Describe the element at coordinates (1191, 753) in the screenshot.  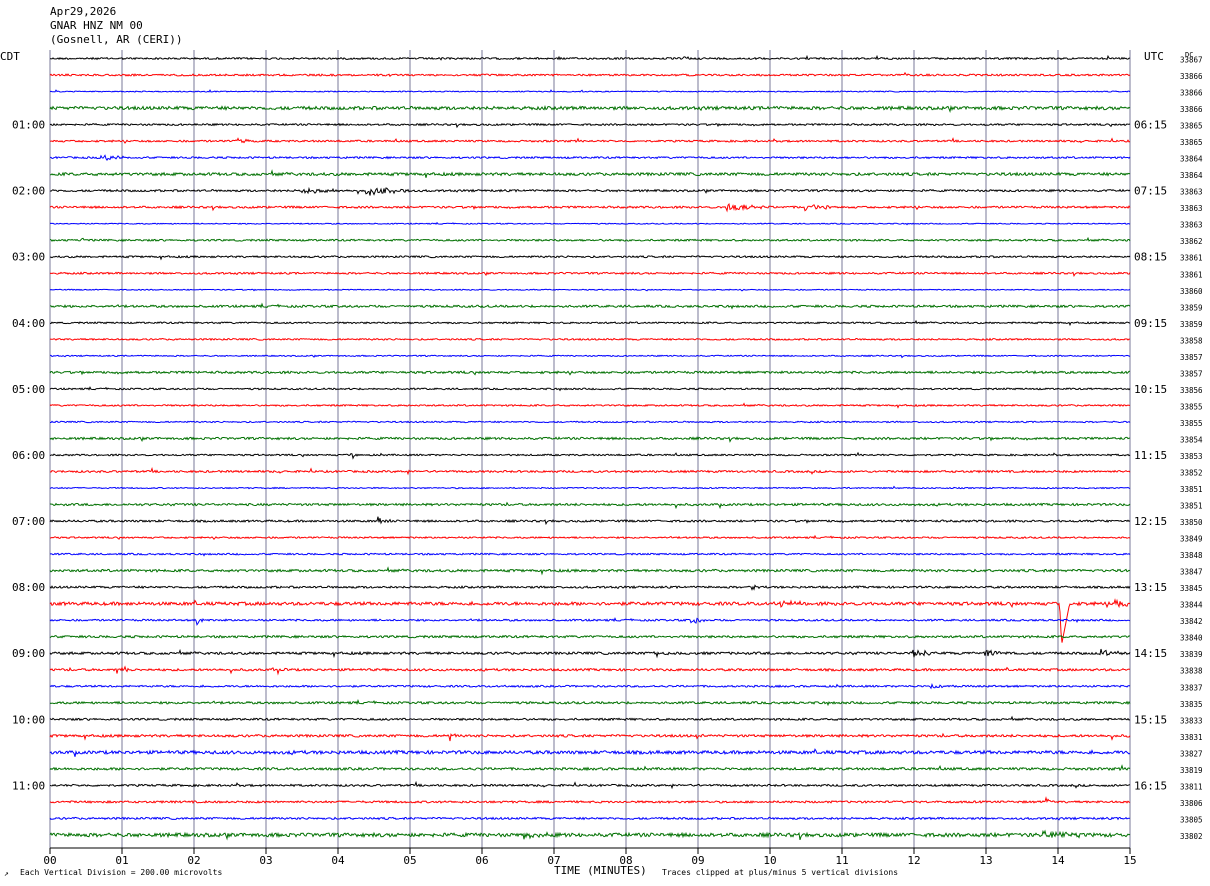
I see `dc-offset-label: 33827` at that location.